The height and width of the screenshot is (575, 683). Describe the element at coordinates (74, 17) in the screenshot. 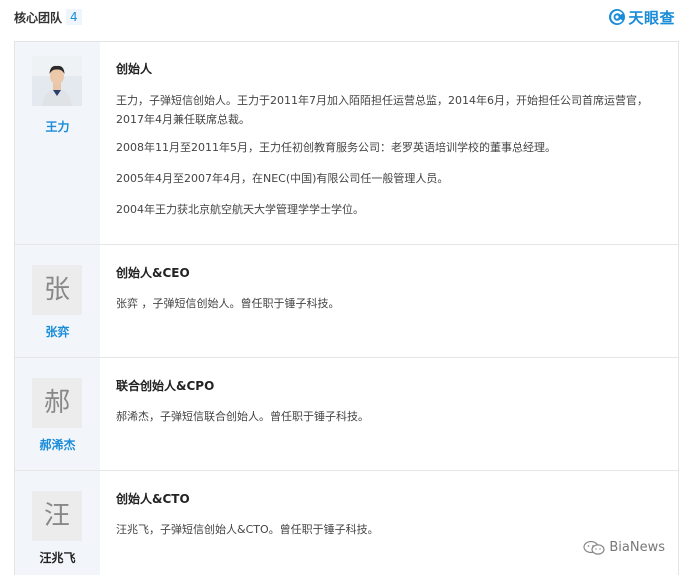

I see `member-count-badge: 4` at that location.